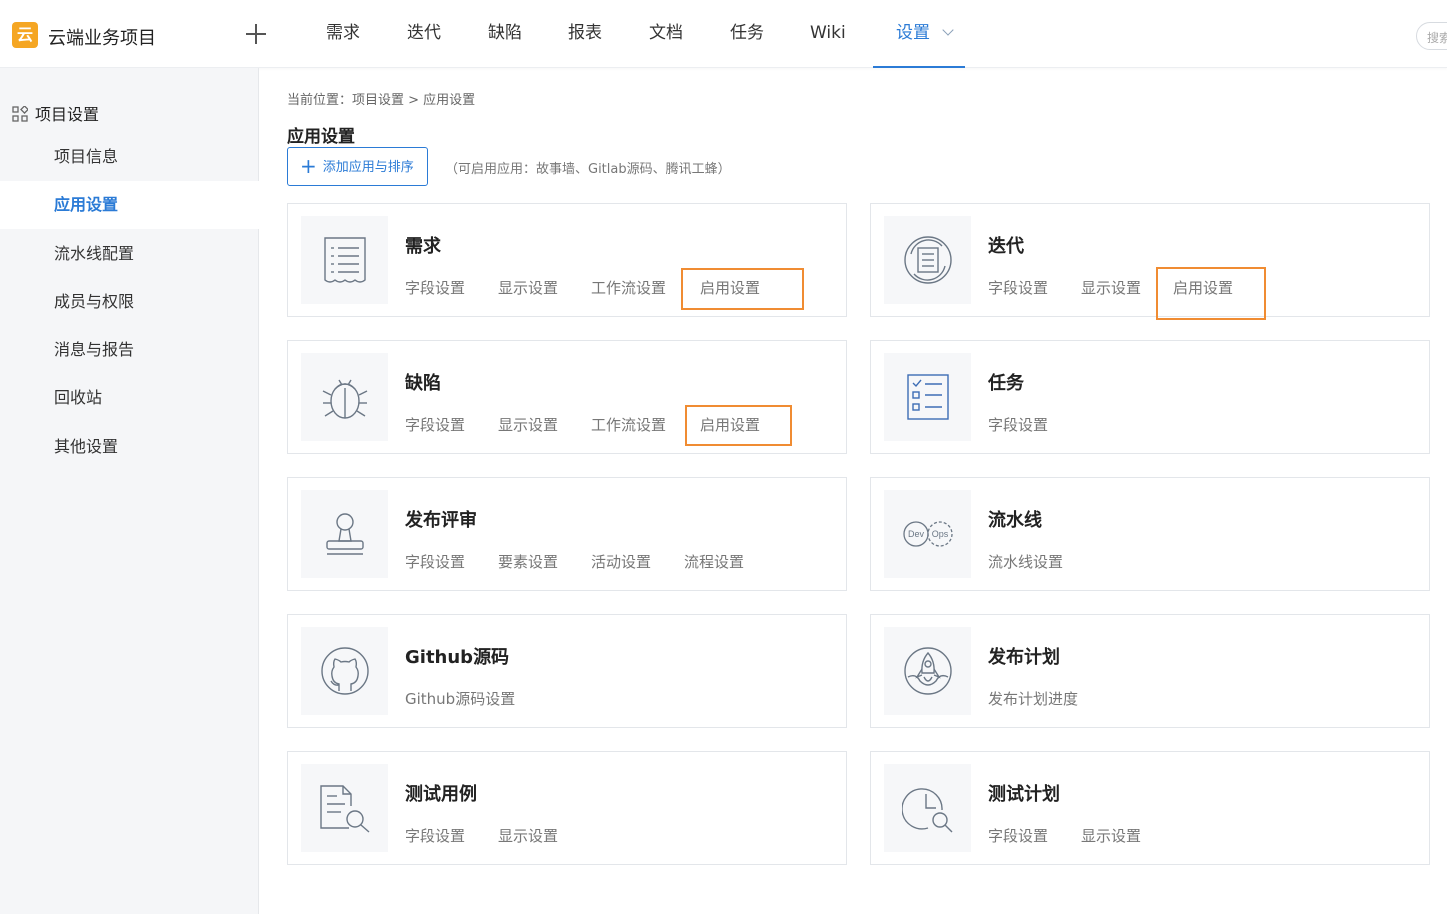 This screenshot has width=1447, height=914. Describe the element at coordinates (928, 534) in the screenshot. I see `devops-icon: Dev Ops` at that location.